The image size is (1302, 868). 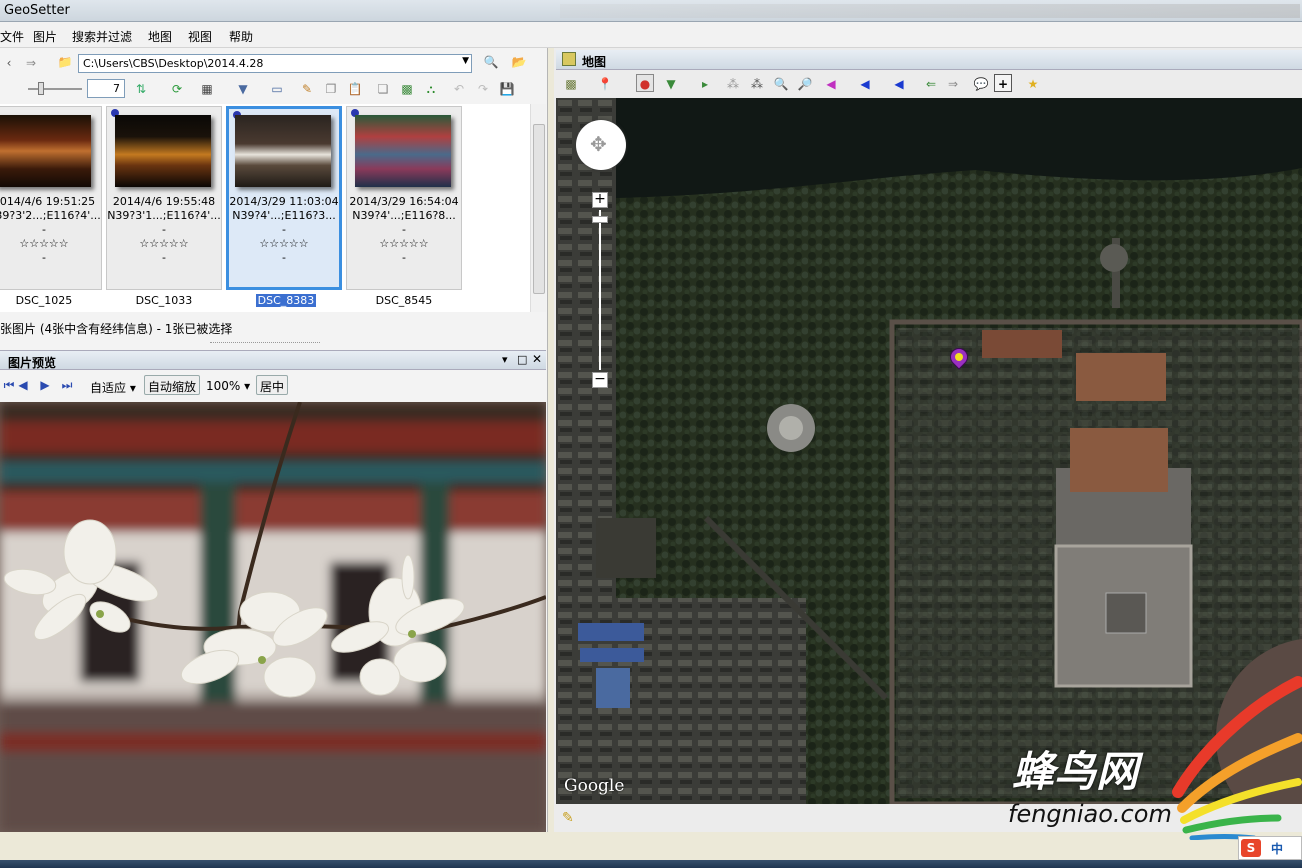 I want to click on menu-image: 图片, so click(x=45, y=36).